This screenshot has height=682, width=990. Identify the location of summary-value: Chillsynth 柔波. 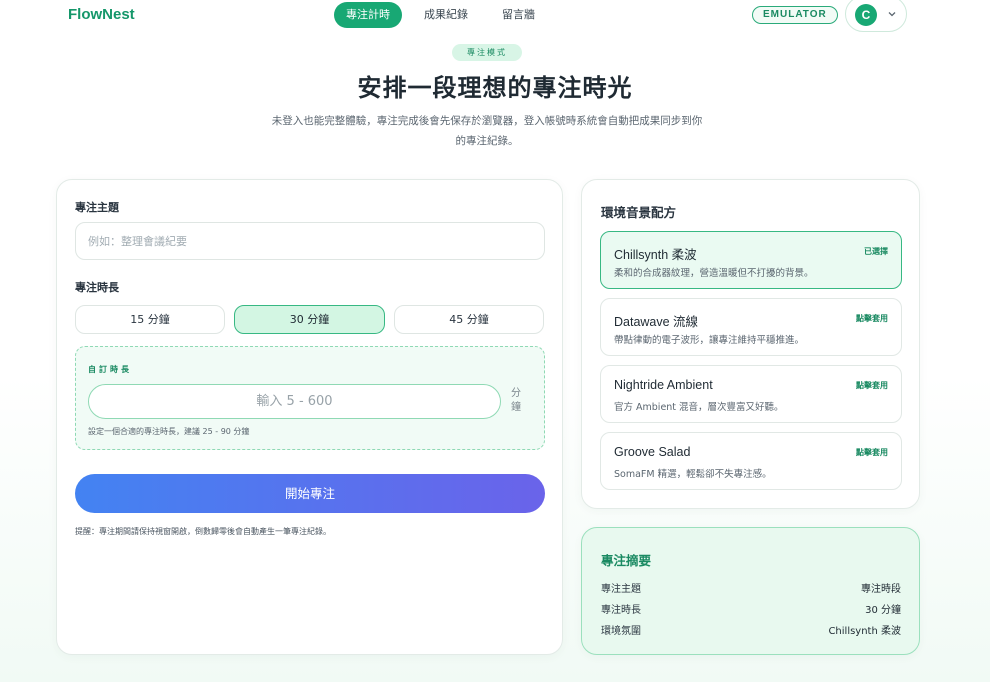
(864, 631).